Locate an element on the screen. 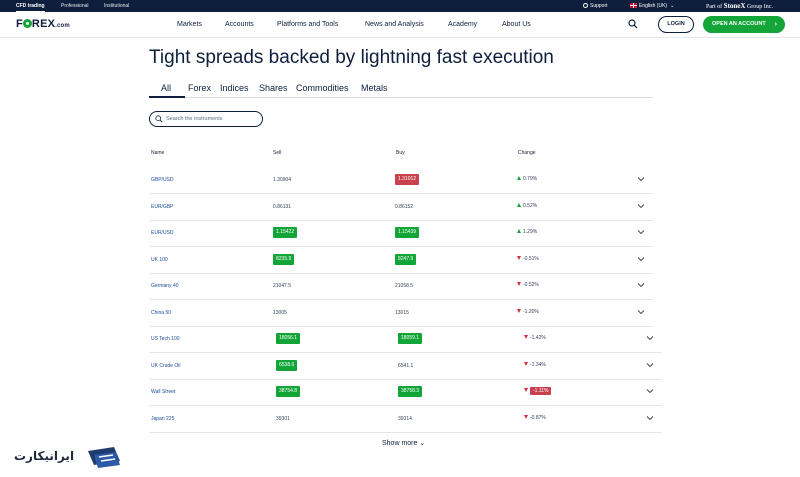 Image resolution: width=800 pixels, height=477 pixels. open-account-button: OPEN AN ACCOUNT › is located at coordinates (744, 24).